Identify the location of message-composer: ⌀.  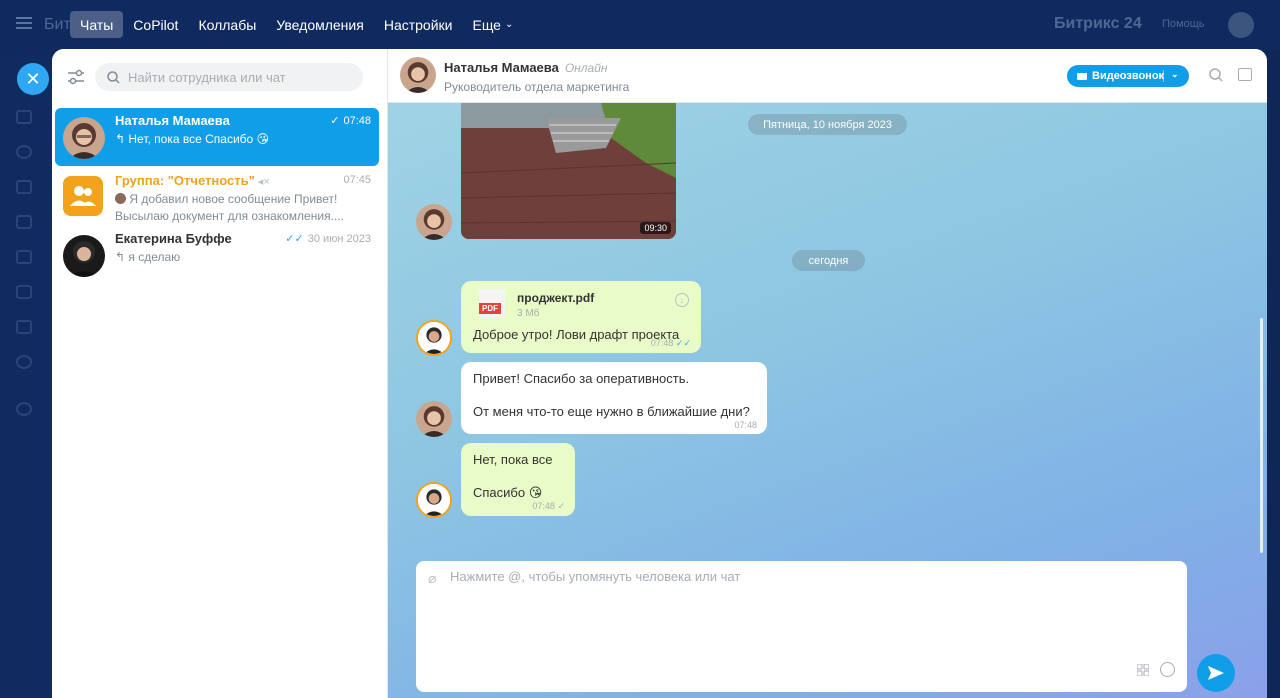
(801, 626).